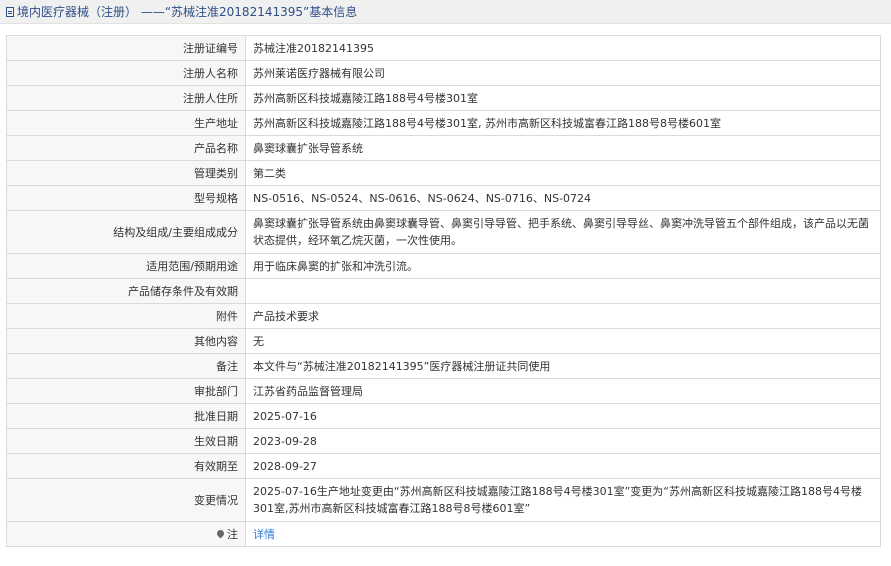  I want to click on table-row: 产品名称 鼻窦球囊扩张导管系统, so click(443, 148).